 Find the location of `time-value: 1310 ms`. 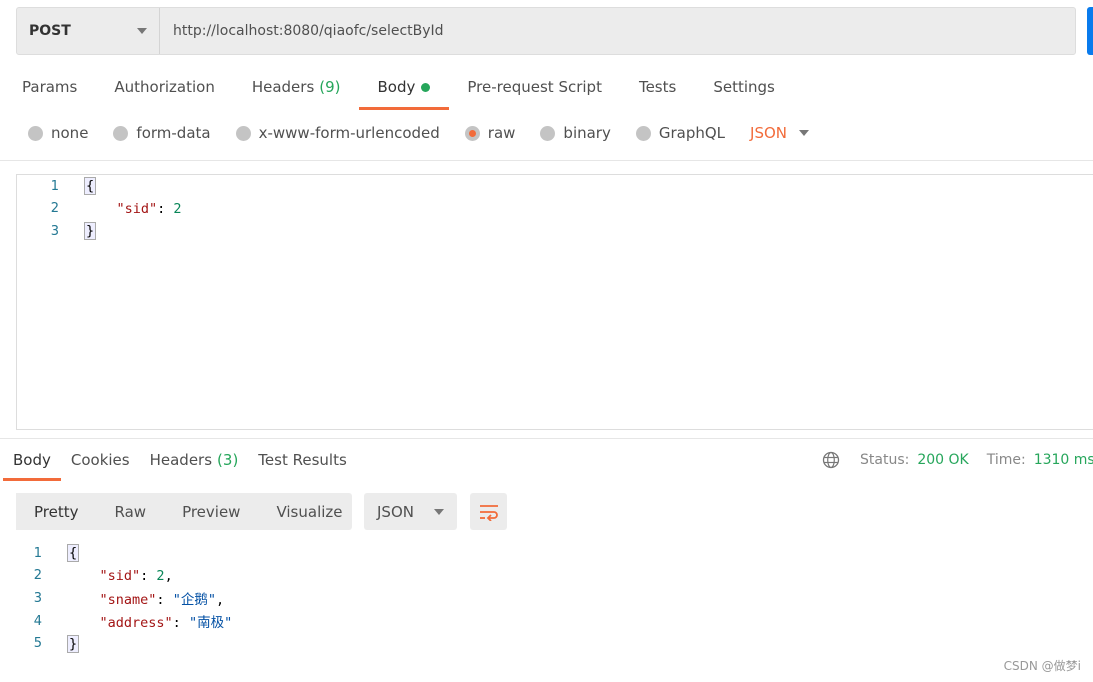

time-value: 1310 ms is located at coordinates (1063, 460).